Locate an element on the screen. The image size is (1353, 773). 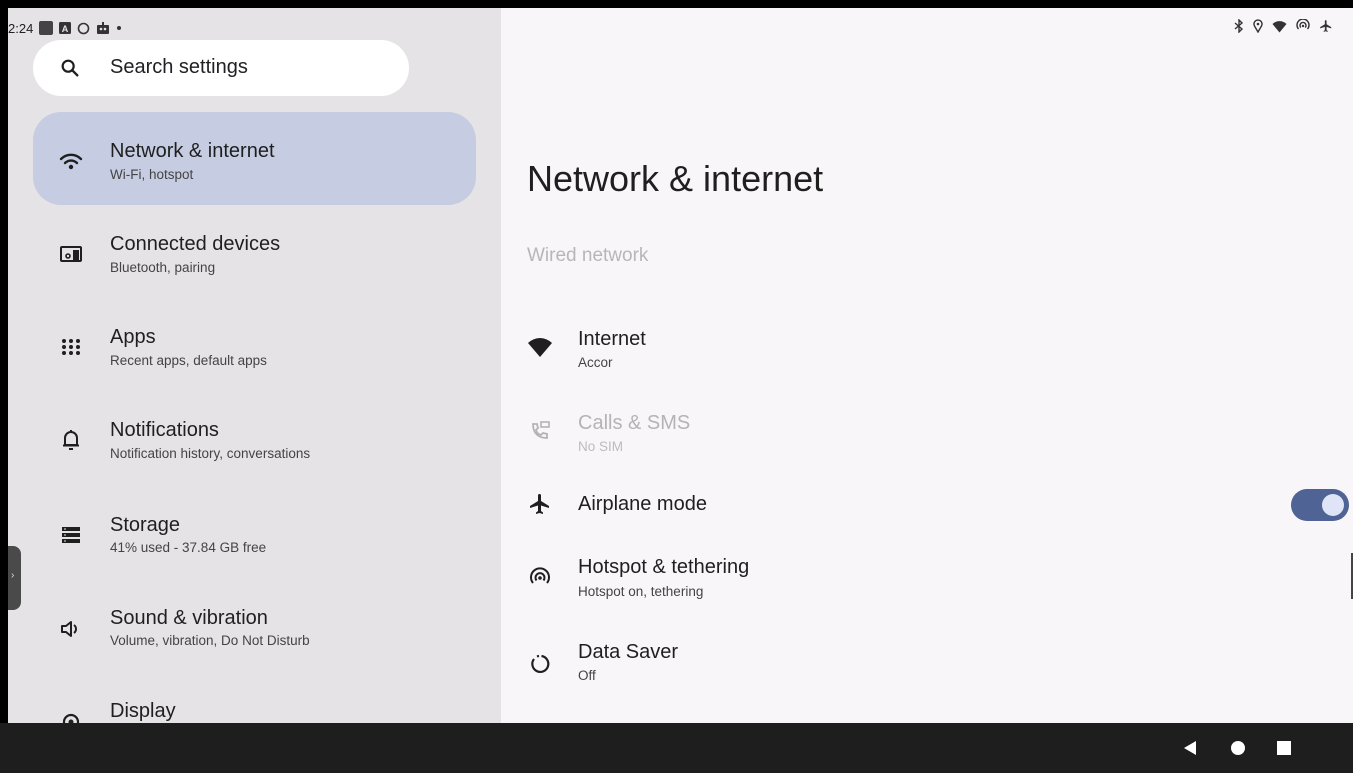
search-icon is located at coordinates (70, 70).